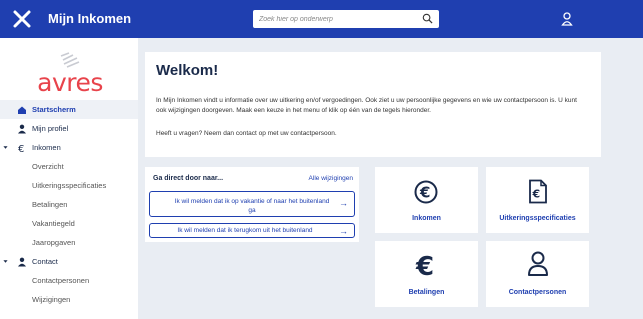 The width and height of the screenshot is (643, 319). I want to click on tile-contactpersonen: Contactpersonen, so click(537, 274).